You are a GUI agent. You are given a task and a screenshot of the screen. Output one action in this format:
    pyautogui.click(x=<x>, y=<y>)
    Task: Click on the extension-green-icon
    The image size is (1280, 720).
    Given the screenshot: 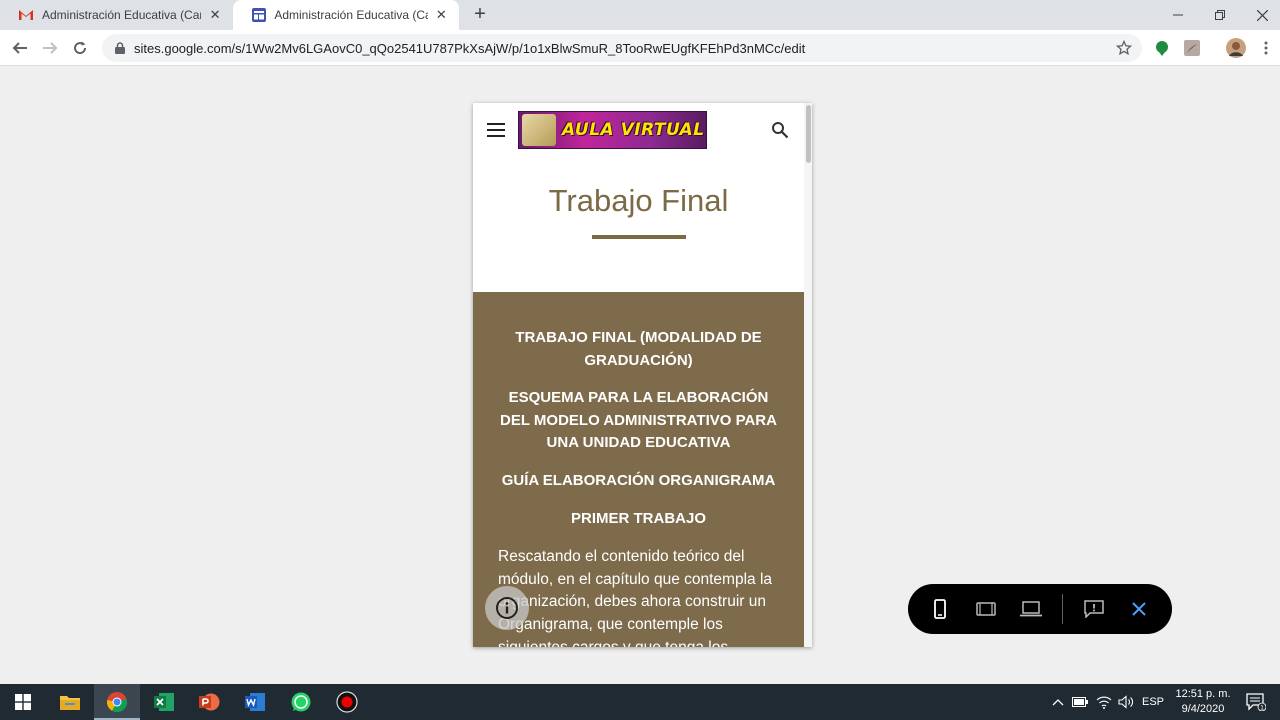 What is the action you would take?
    pyautogui.click(x=1162, y=48)
    